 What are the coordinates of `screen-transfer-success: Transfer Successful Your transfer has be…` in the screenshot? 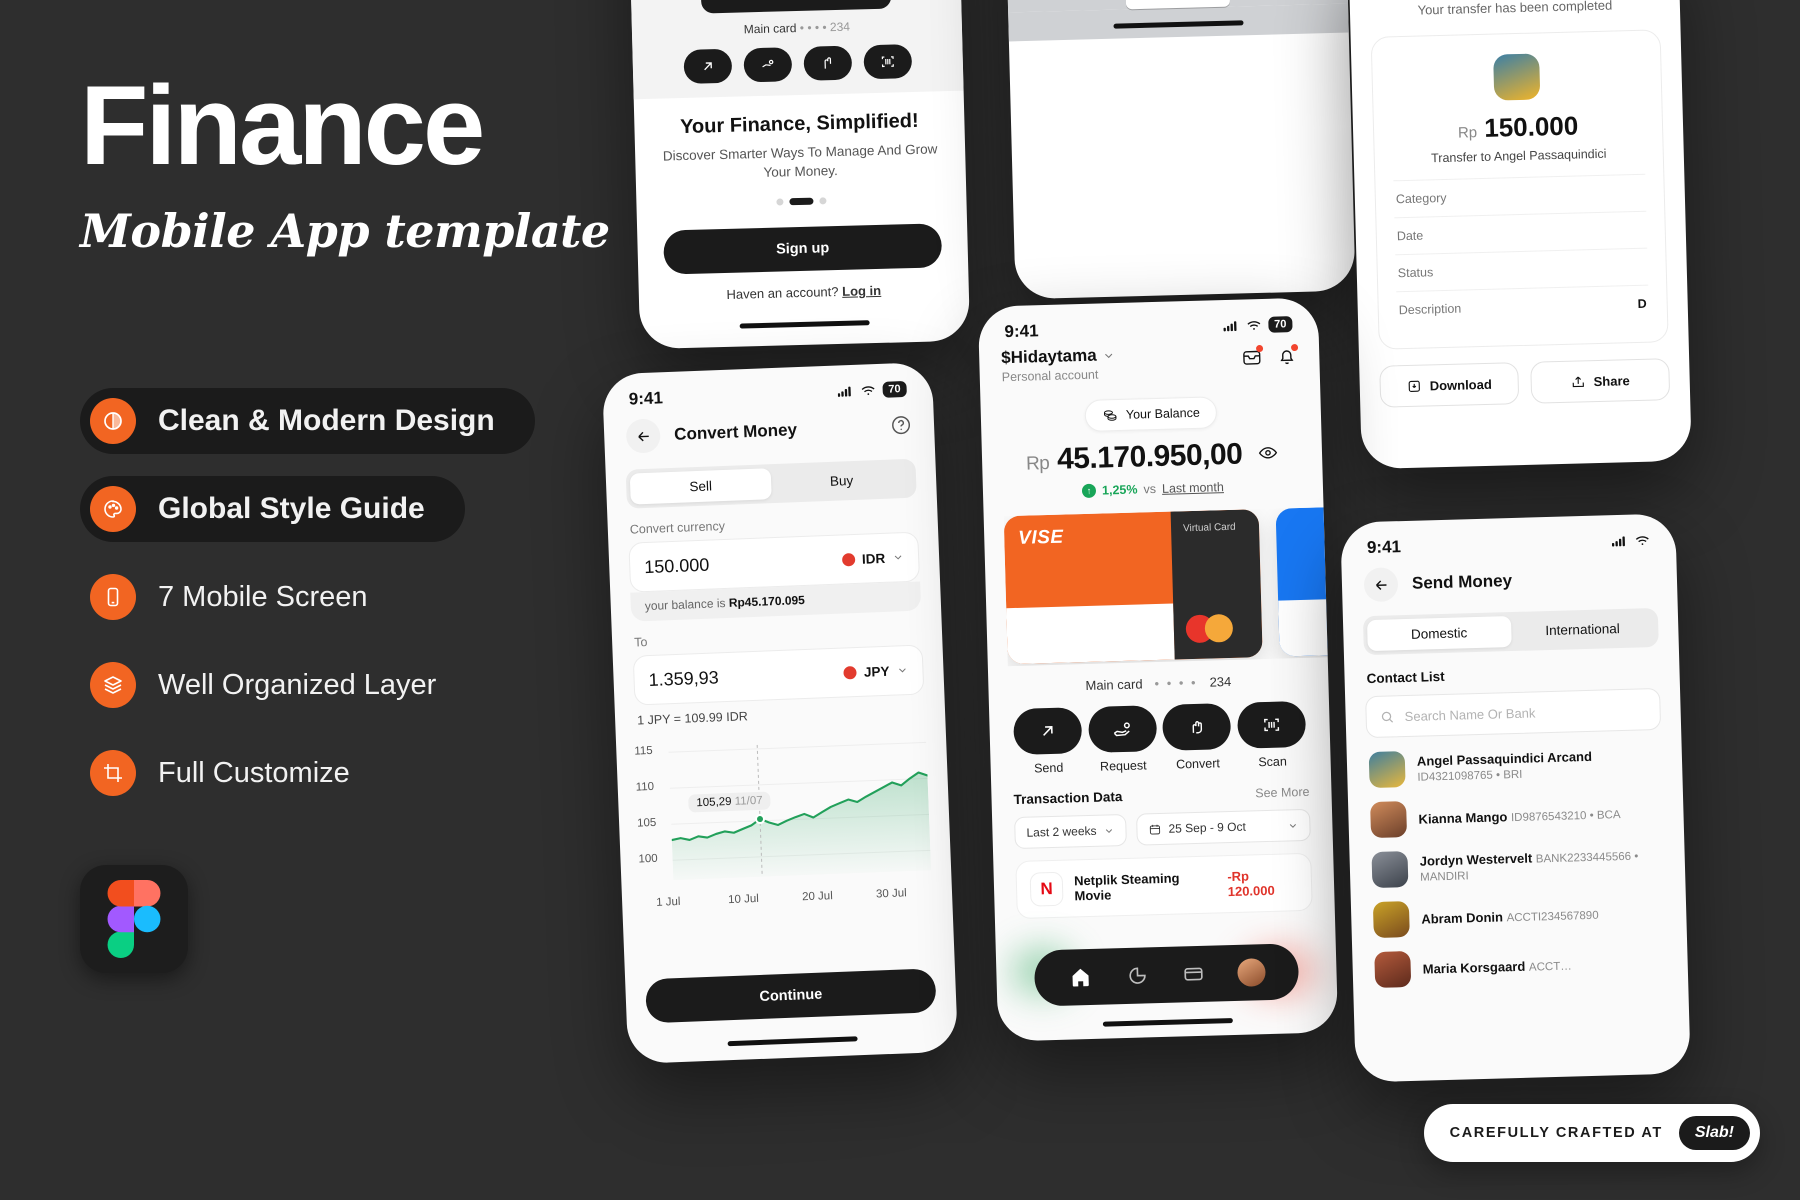 It's located at (1520, 235).